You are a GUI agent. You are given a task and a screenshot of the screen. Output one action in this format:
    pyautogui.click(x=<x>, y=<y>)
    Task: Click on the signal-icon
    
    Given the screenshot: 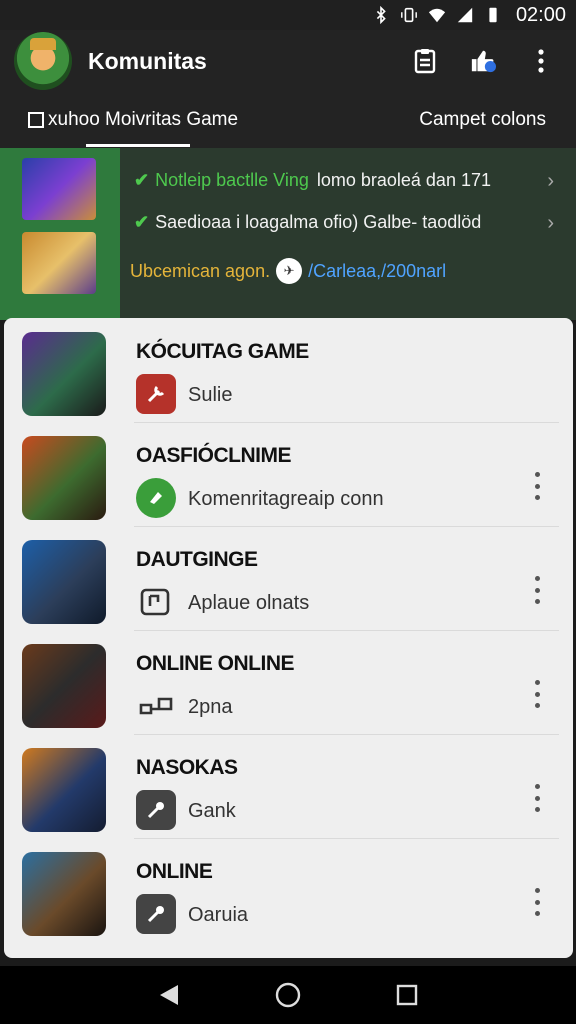 What is the action you would take?
    pyautogui.click(x=465, y=15)
    